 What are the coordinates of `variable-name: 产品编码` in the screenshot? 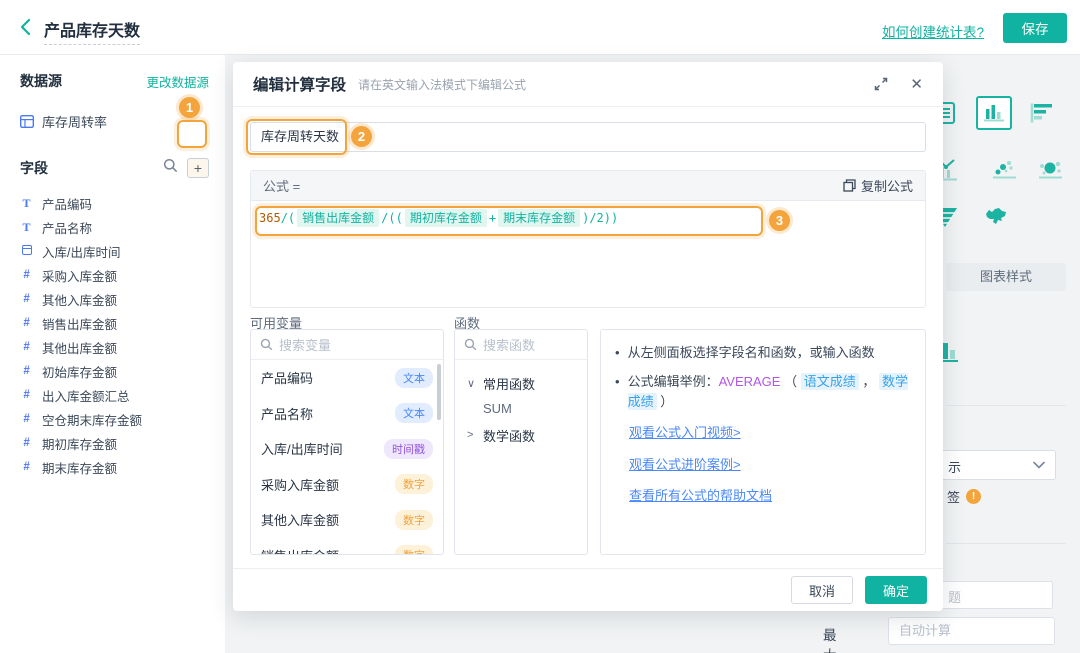 It's located at (287, 379).